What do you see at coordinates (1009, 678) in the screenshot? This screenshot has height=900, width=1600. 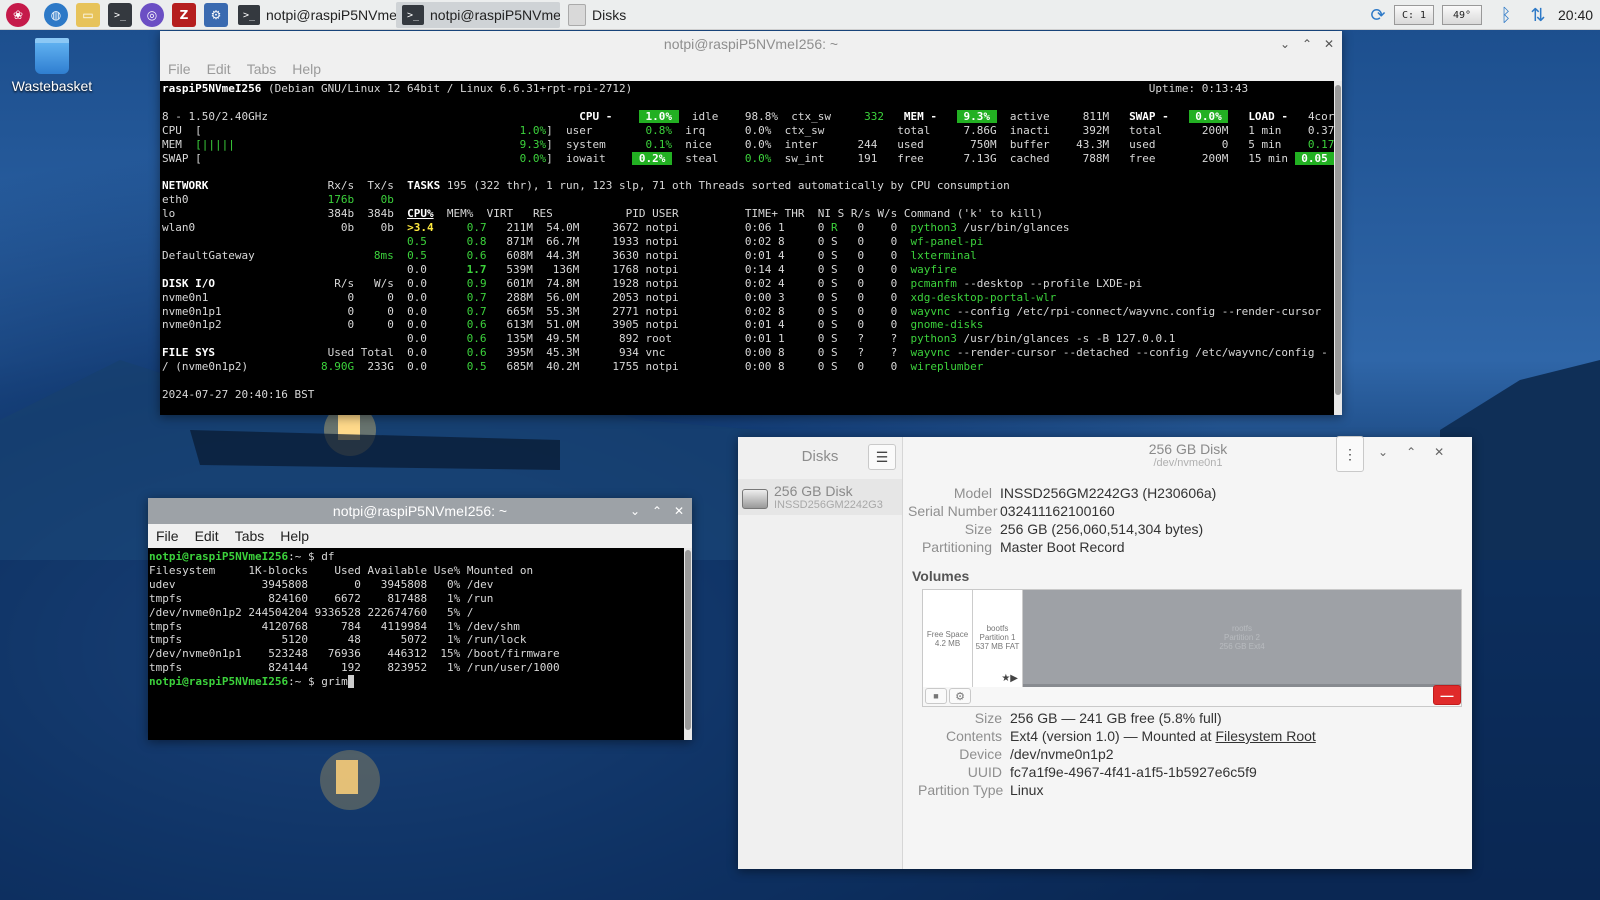 I see `mounted-star-icon: ★▶` at bounding box center [1009, 678].